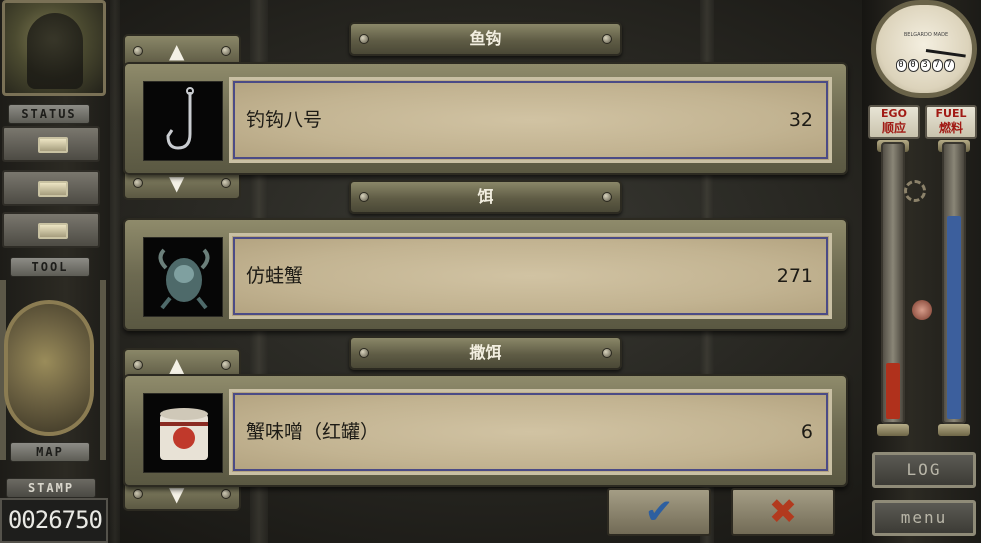  I want to click on fish-hook-icon, so click(183, 121).